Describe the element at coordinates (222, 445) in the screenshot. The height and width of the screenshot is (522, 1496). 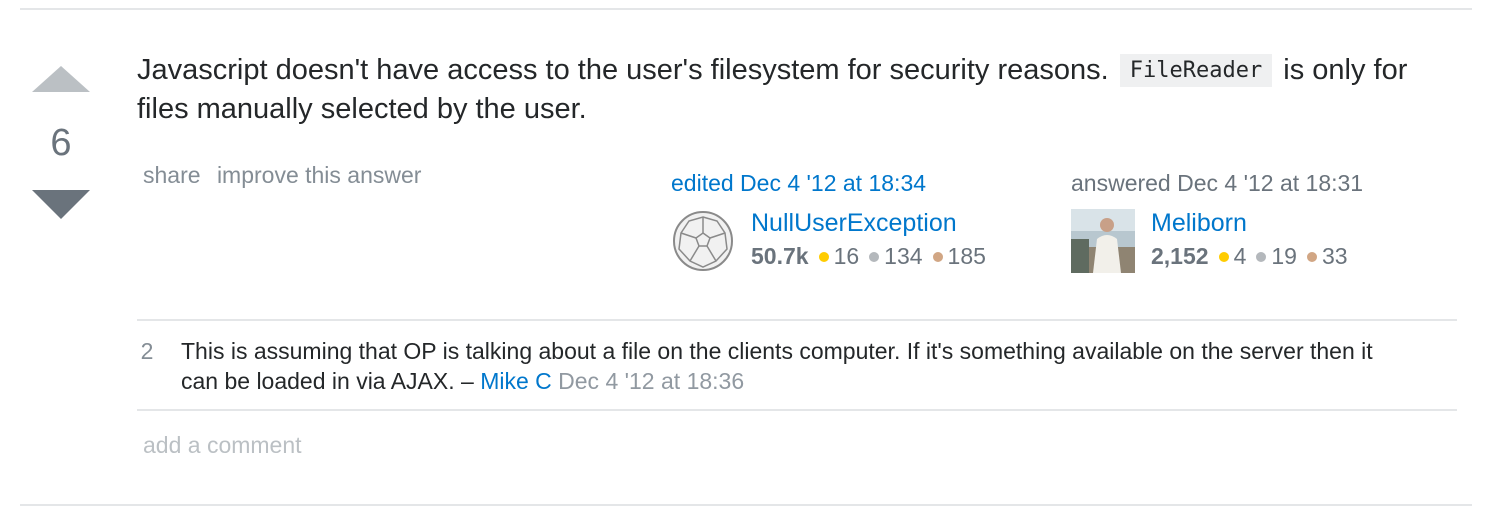
I see `add-comment-link: add a comment` at that location.